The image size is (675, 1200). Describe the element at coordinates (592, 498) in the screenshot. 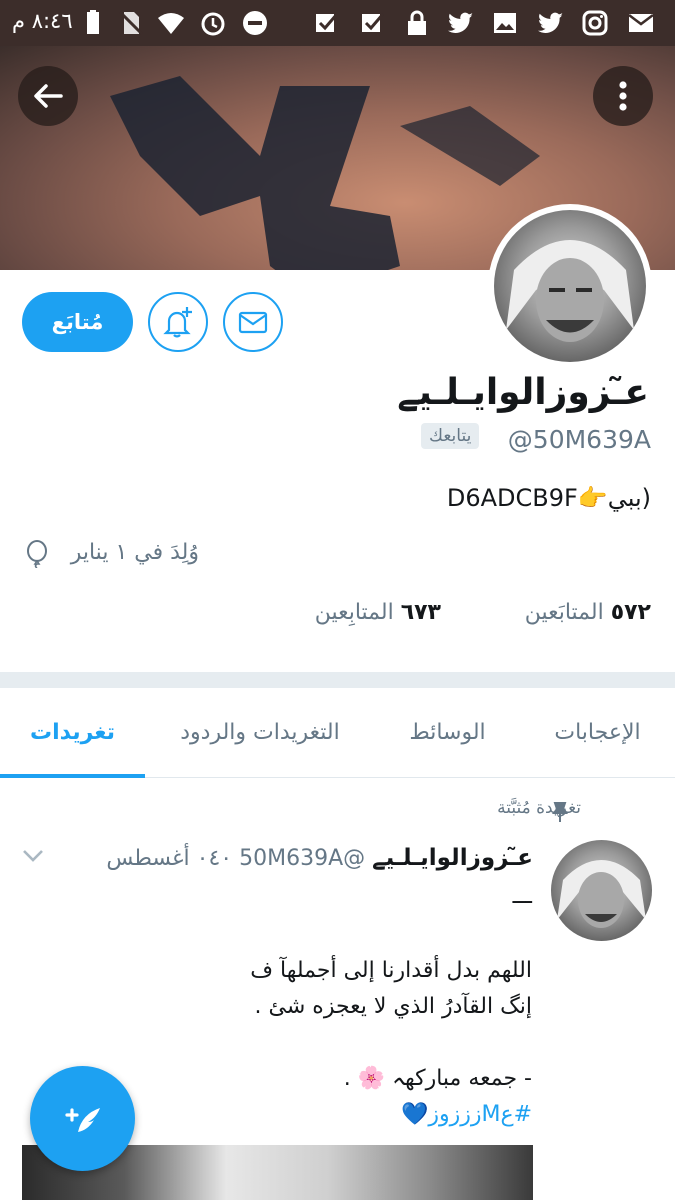

I see `bio-pointing-emoji: 👉` at that location.